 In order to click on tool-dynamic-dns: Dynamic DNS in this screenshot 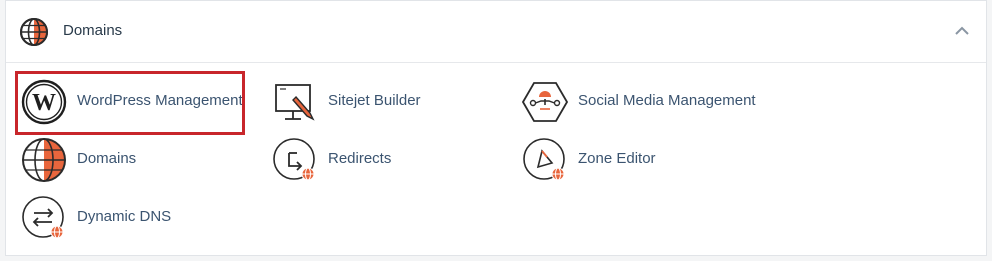, I will do `click(101, 218)`.